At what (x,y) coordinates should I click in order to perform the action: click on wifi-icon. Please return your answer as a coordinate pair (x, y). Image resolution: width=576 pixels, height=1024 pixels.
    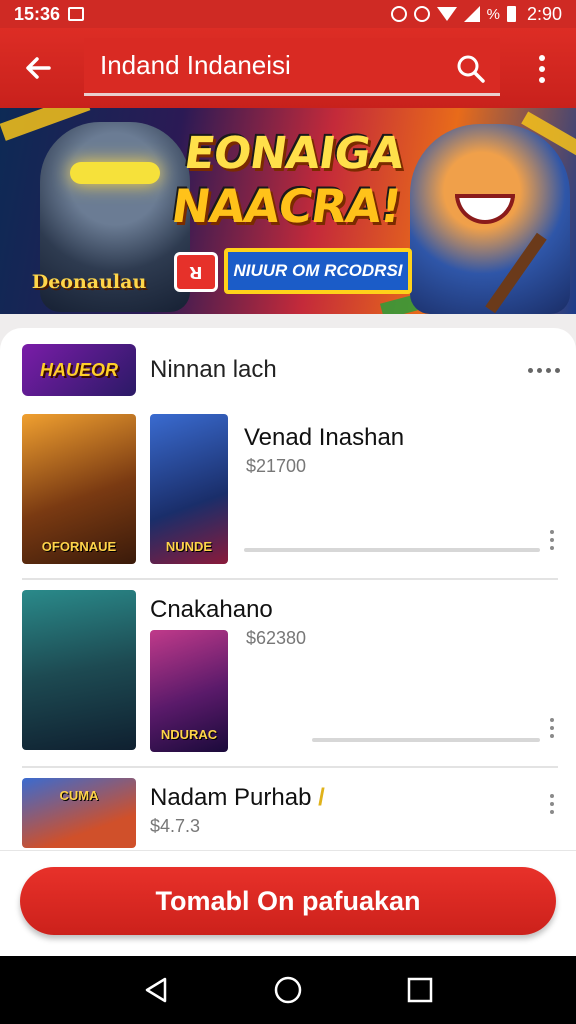
    Looking at the image, I should click on (446, 14).